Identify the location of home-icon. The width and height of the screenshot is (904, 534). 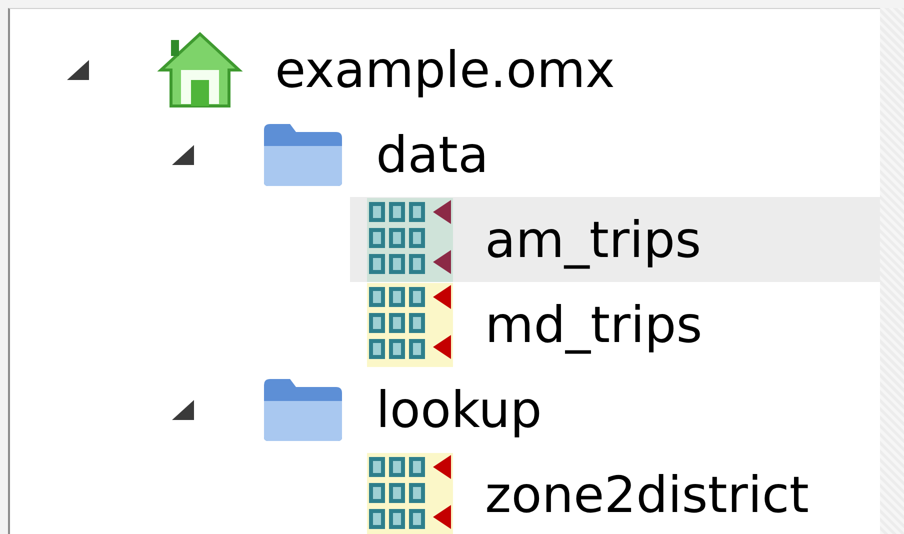
(200, 70).